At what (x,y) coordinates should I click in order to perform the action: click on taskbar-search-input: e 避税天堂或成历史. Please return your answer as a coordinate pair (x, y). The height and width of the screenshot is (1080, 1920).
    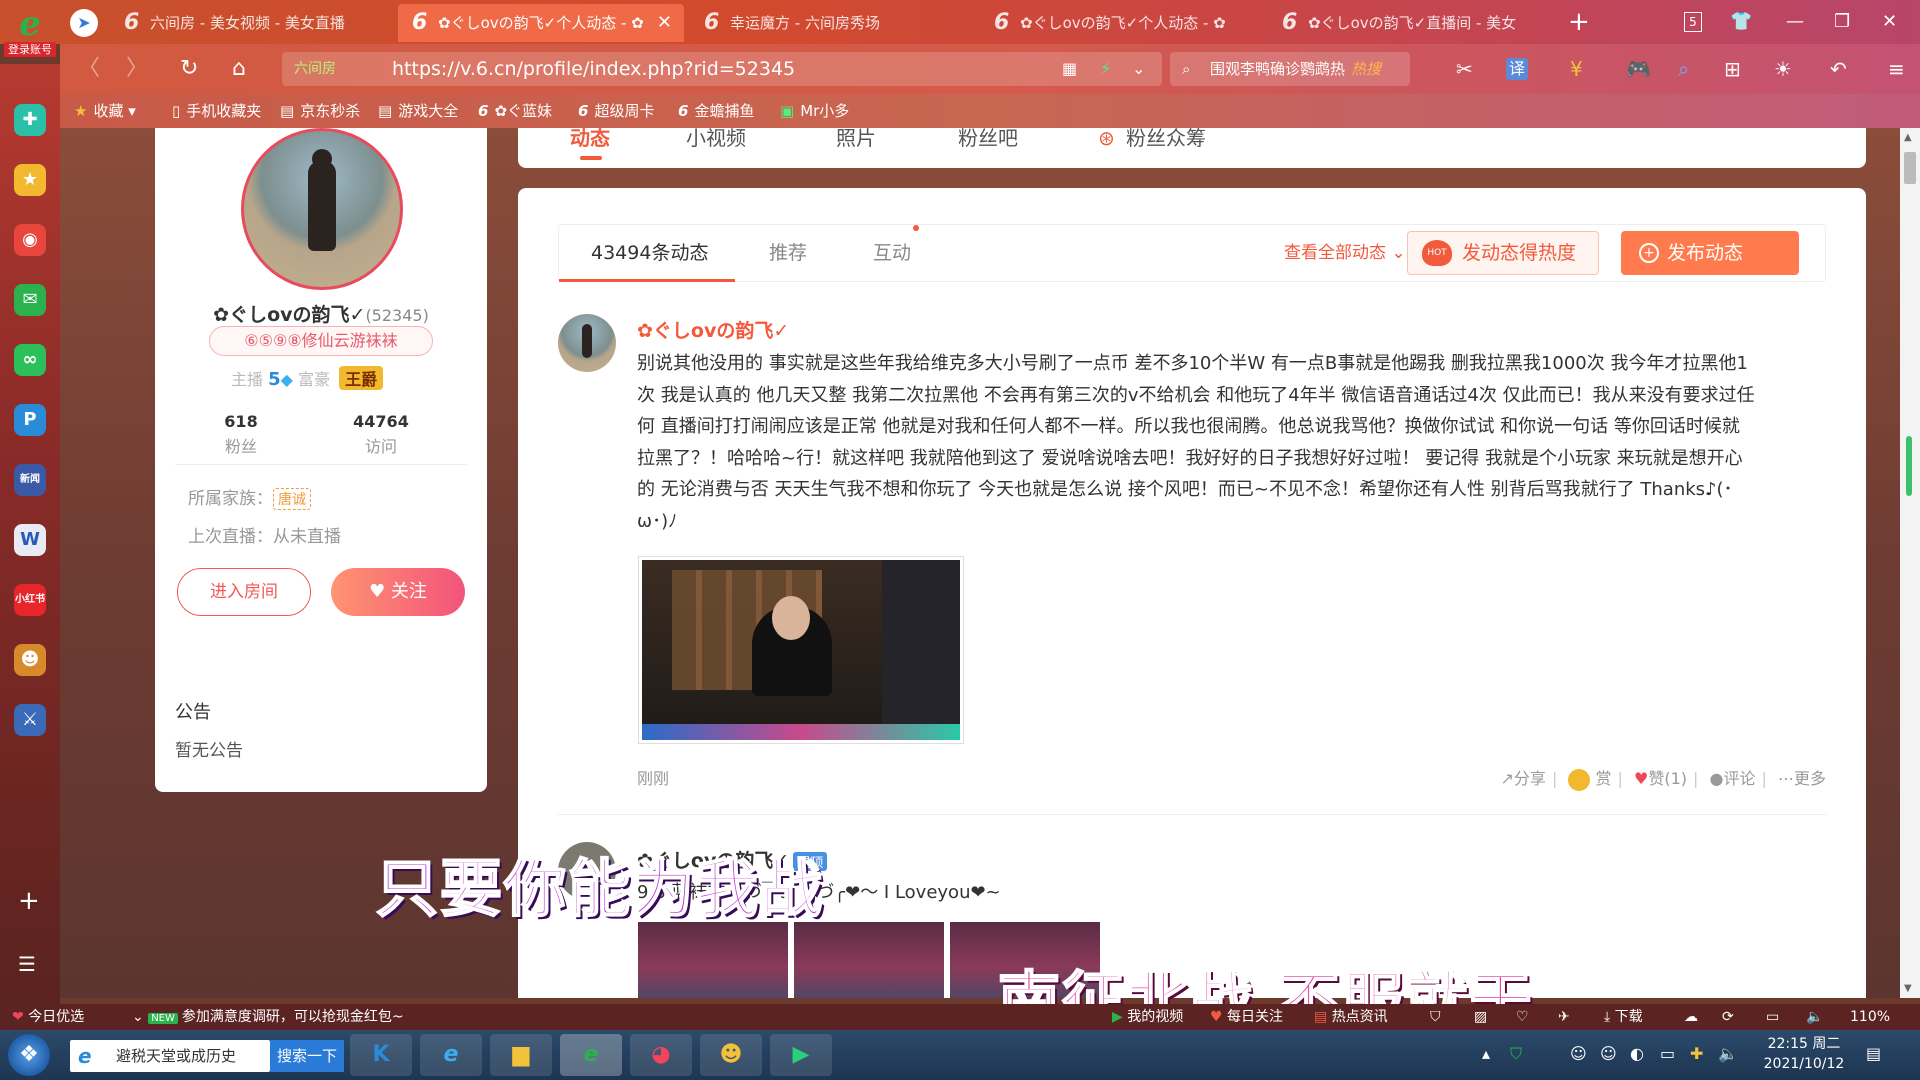
    Looking at the image, I should click on (170, 1056).